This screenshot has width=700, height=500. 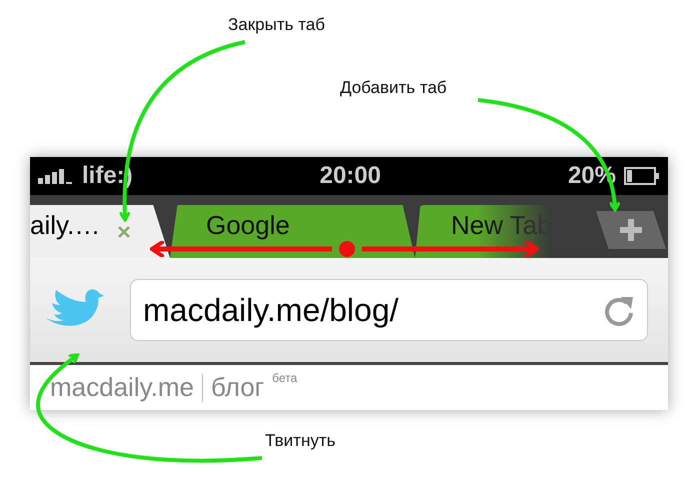 I want to click on clock-time: 20:00, so click(x=350, y=176).